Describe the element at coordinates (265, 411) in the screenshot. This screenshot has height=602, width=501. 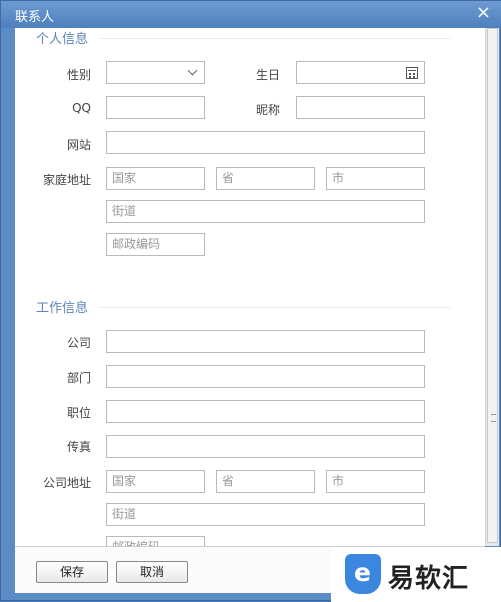
I see `position-field` at that location.